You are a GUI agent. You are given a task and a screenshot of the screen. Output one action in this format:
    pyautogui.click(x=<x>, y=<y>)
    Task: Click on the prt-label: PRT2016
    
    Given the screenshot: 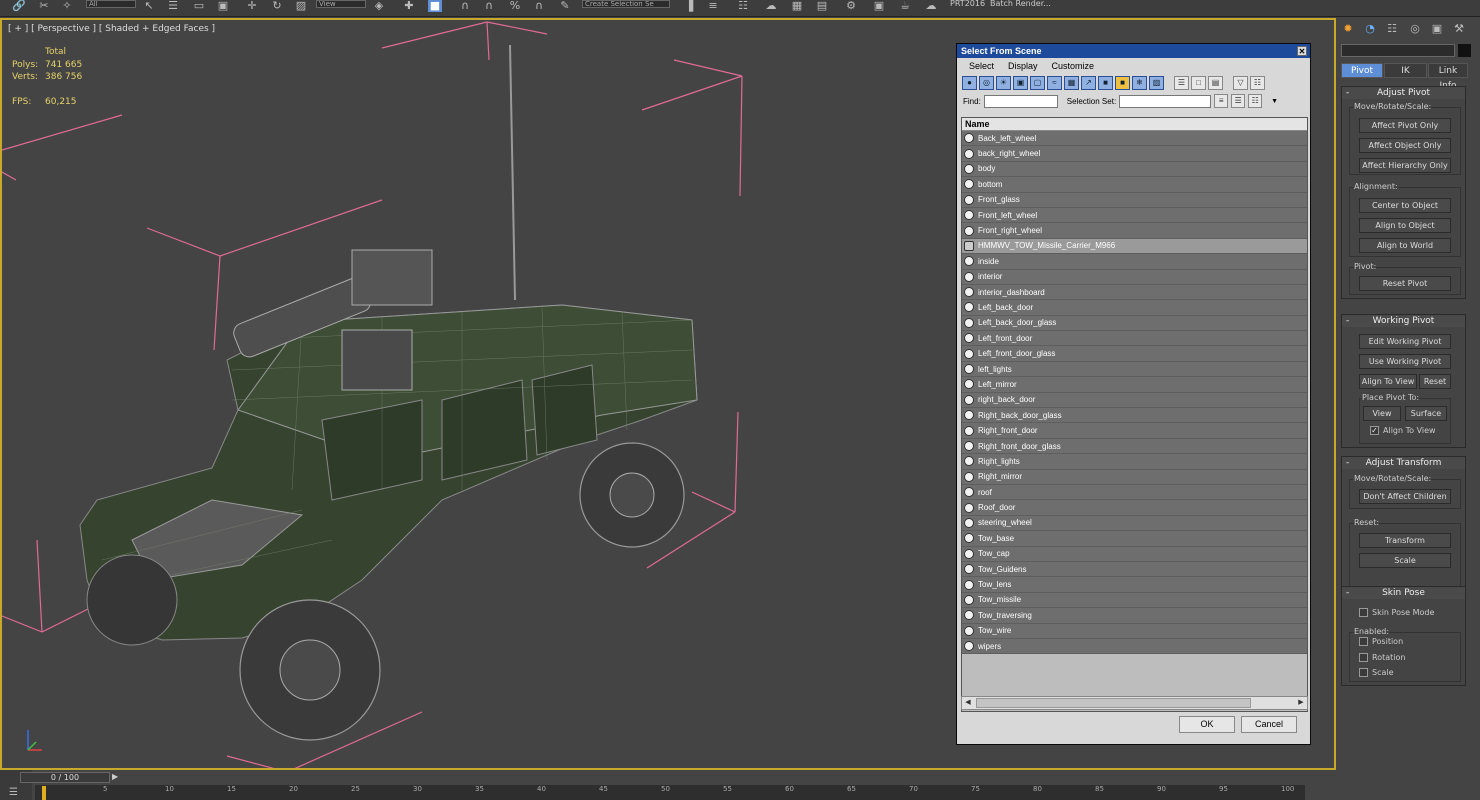 What is the action you would take?
    pyautogui.click(x=967, y=4)
    